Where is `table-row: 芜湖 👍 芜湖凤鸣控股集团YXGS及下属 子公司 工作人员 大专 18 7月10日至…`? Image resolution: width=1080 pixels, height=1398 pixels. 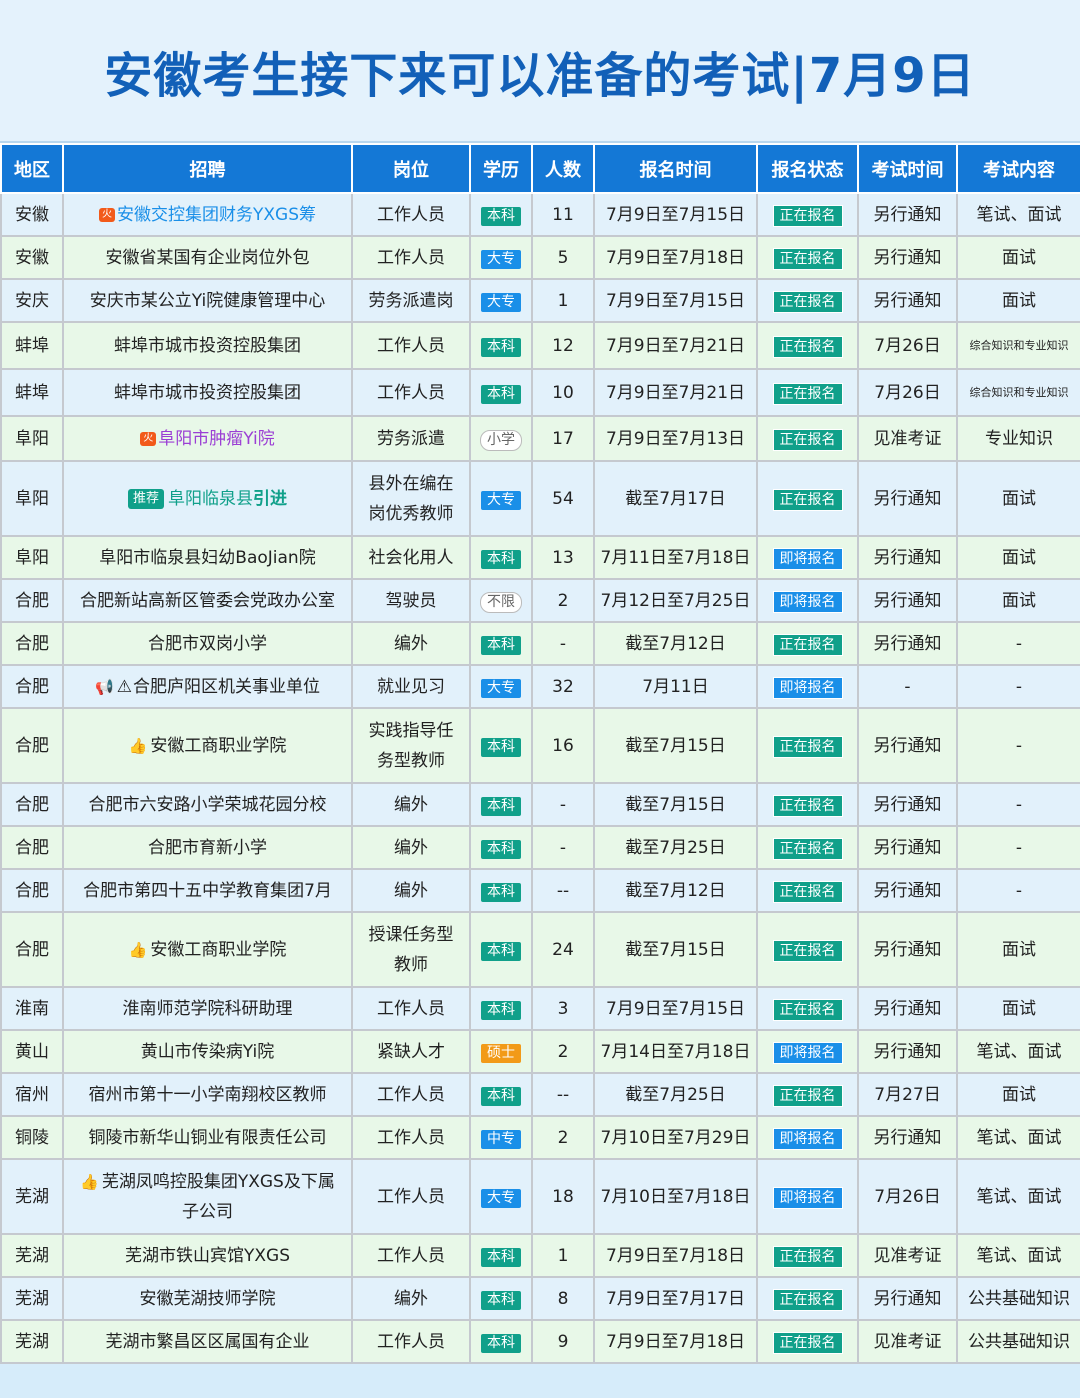 table-row: 芜湖 👍 芜湖凤鸣控股集团YXGS及下属 子公司 工作人员 大专 18 7月10日至… is located at coordinates (540, 1196).